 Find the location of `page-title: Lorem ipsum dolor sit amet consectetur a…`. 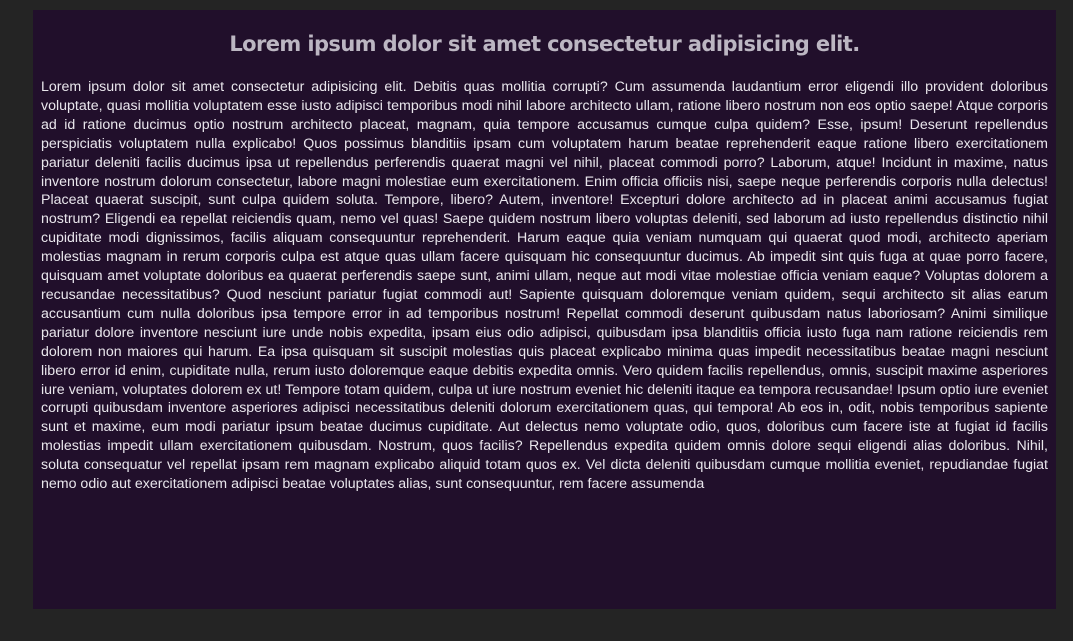

page-title: Lorem ipsum dolor sit amet consectetur a… is located at coordinates (544, 44).